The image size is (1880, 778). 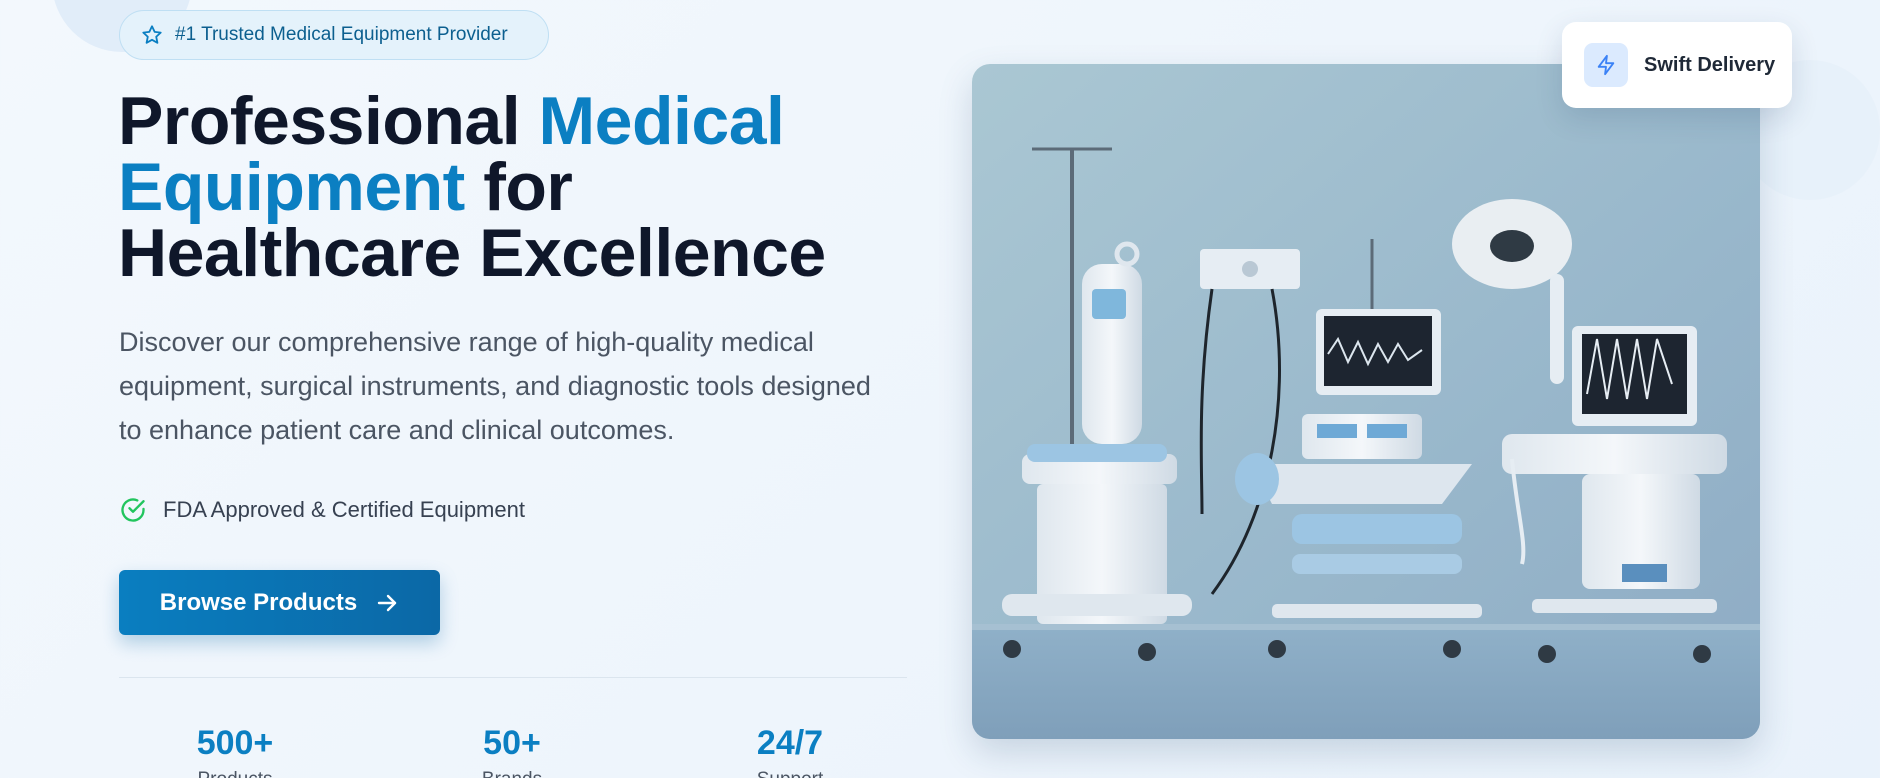 What do you see at coordinates (152, 34) in the screenshot?
I see `star-icon` at bounding box center [152, 34].